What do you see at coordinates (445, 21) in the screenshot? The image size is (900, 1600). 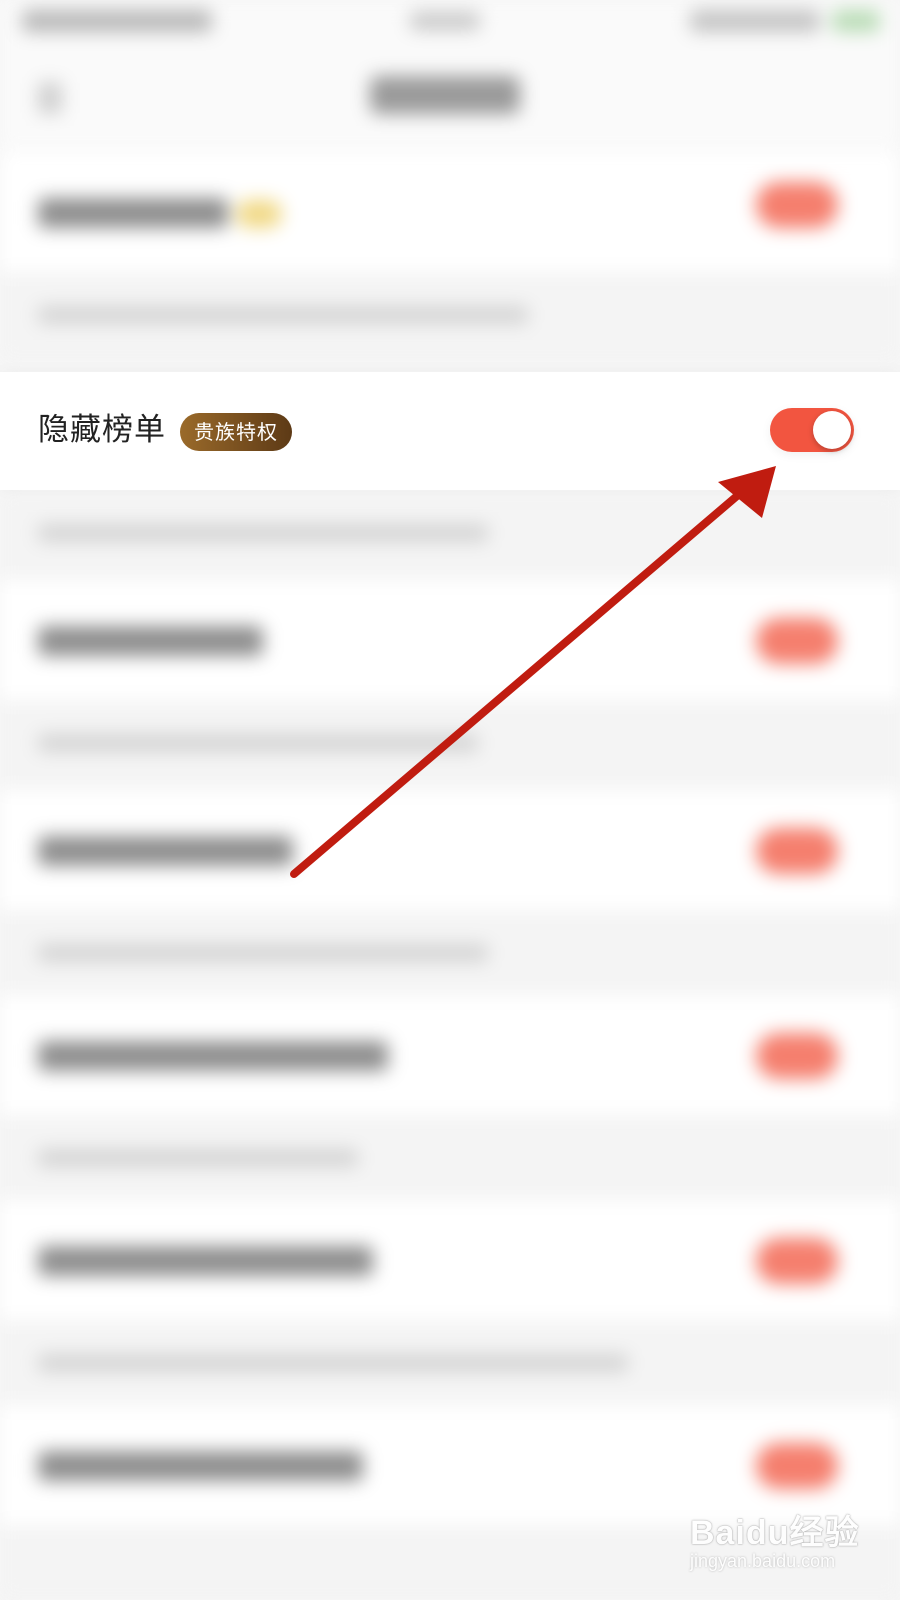 I see `status-time` at bounding box center [445, 21].